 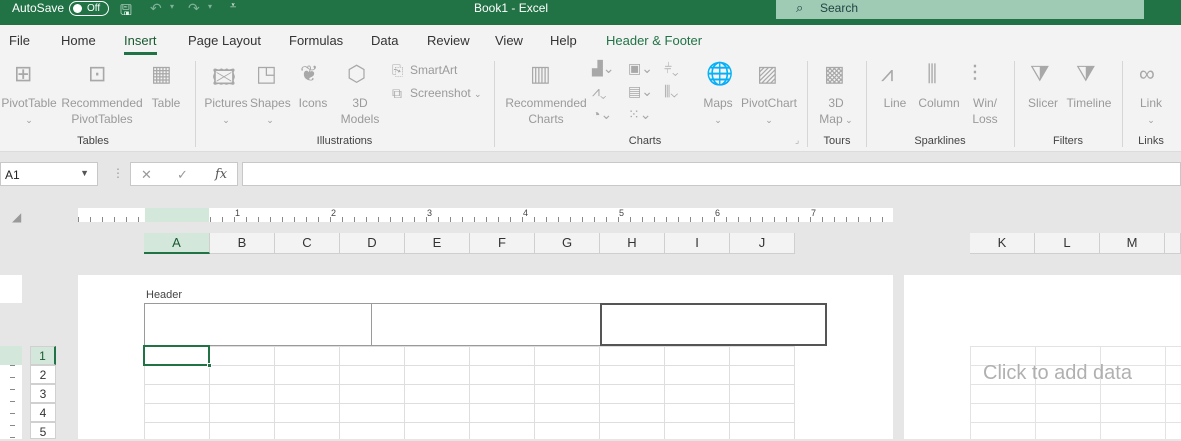 What do you see at coordinates (84, 173) in the screenshot?
I see `chevron-down-icon: ▼` at bounding box center [84, 173].